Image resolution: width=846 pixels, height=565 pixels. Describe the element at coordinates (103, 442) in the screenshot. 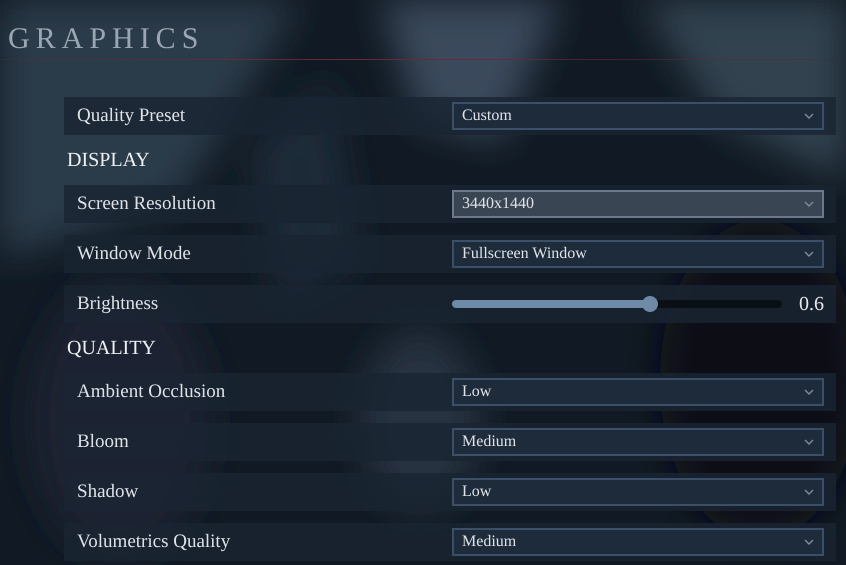

I see `setting-label: Bloom` at that location.